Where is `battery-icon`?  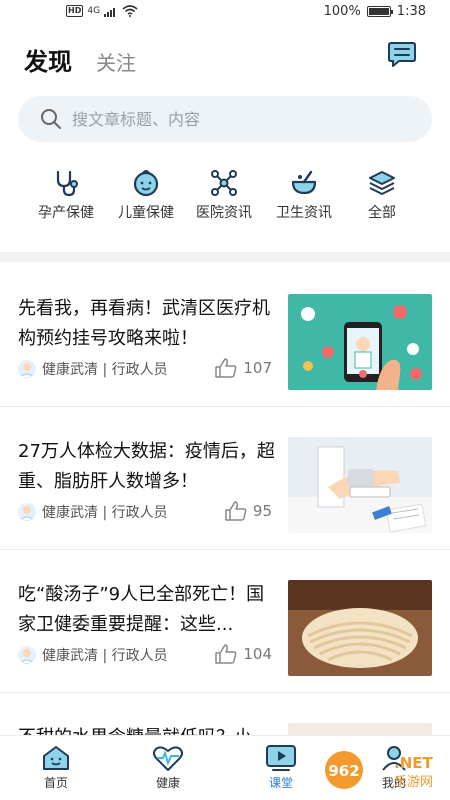 battery-icon is located at coordinates (379, 11).